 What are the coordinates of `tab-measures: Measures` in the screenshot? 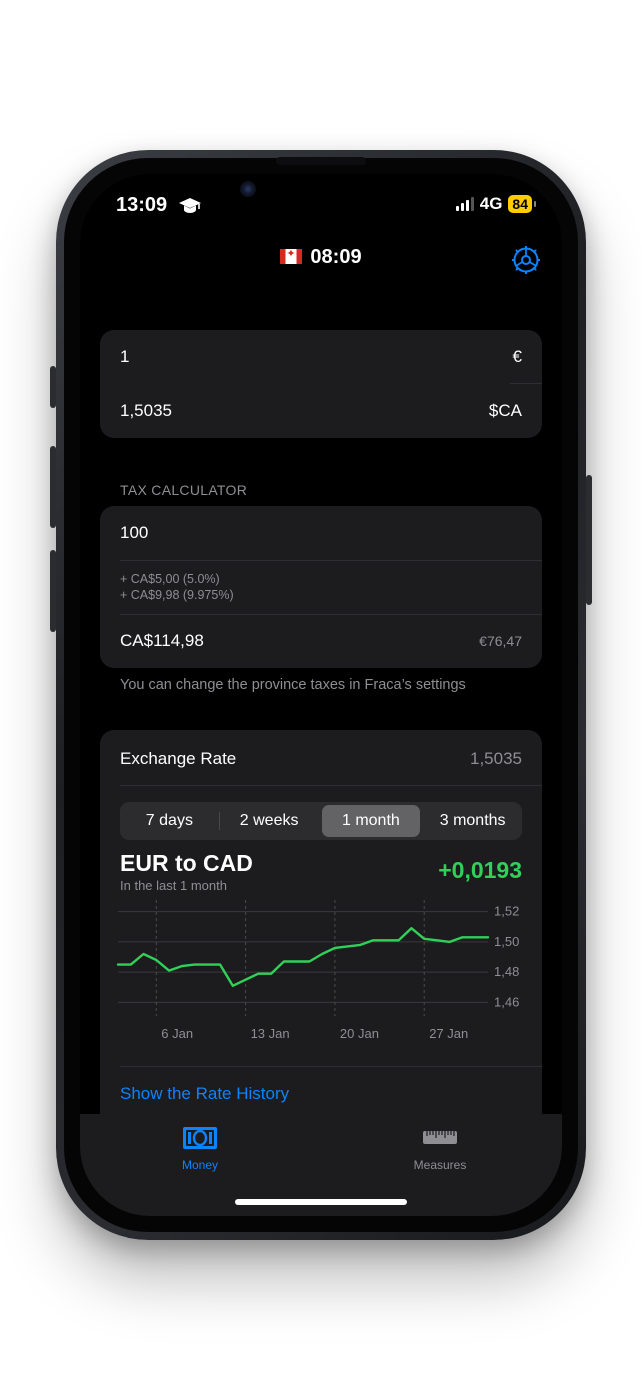 It's located at (440, 1149).